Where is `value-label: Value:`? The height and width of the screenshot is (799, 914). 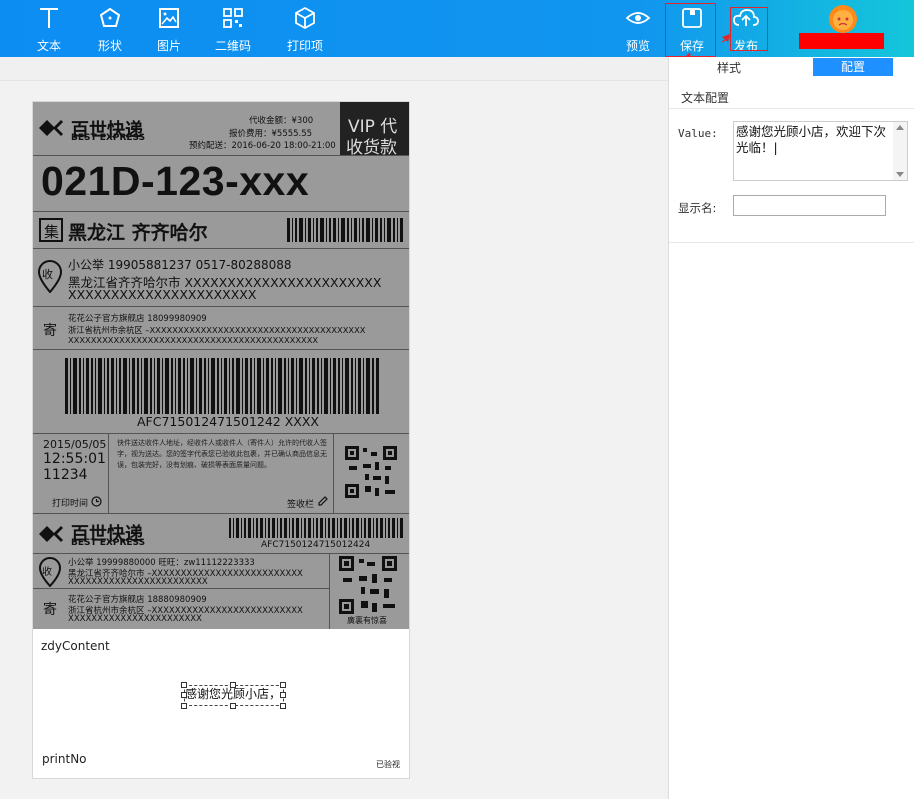
value-label: Value: is located at coordinates (698, 133).